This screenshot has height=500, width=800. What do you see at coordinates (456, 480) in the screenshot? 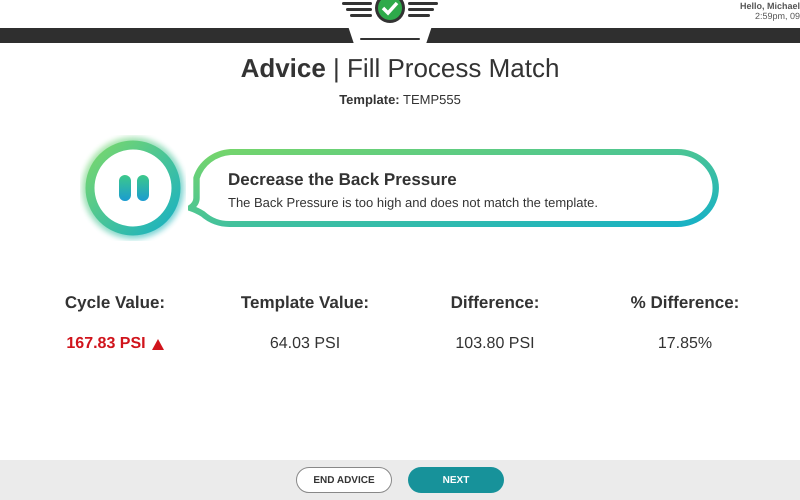
I see `next-button: NEXT` at bounding box center [456, 480].